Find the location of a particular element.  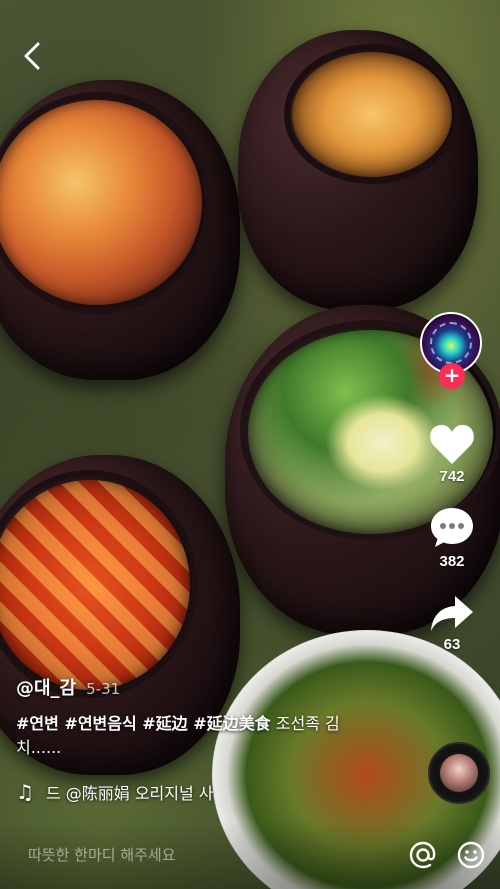

share-arrow-icon is located at coordinates (452, 613).